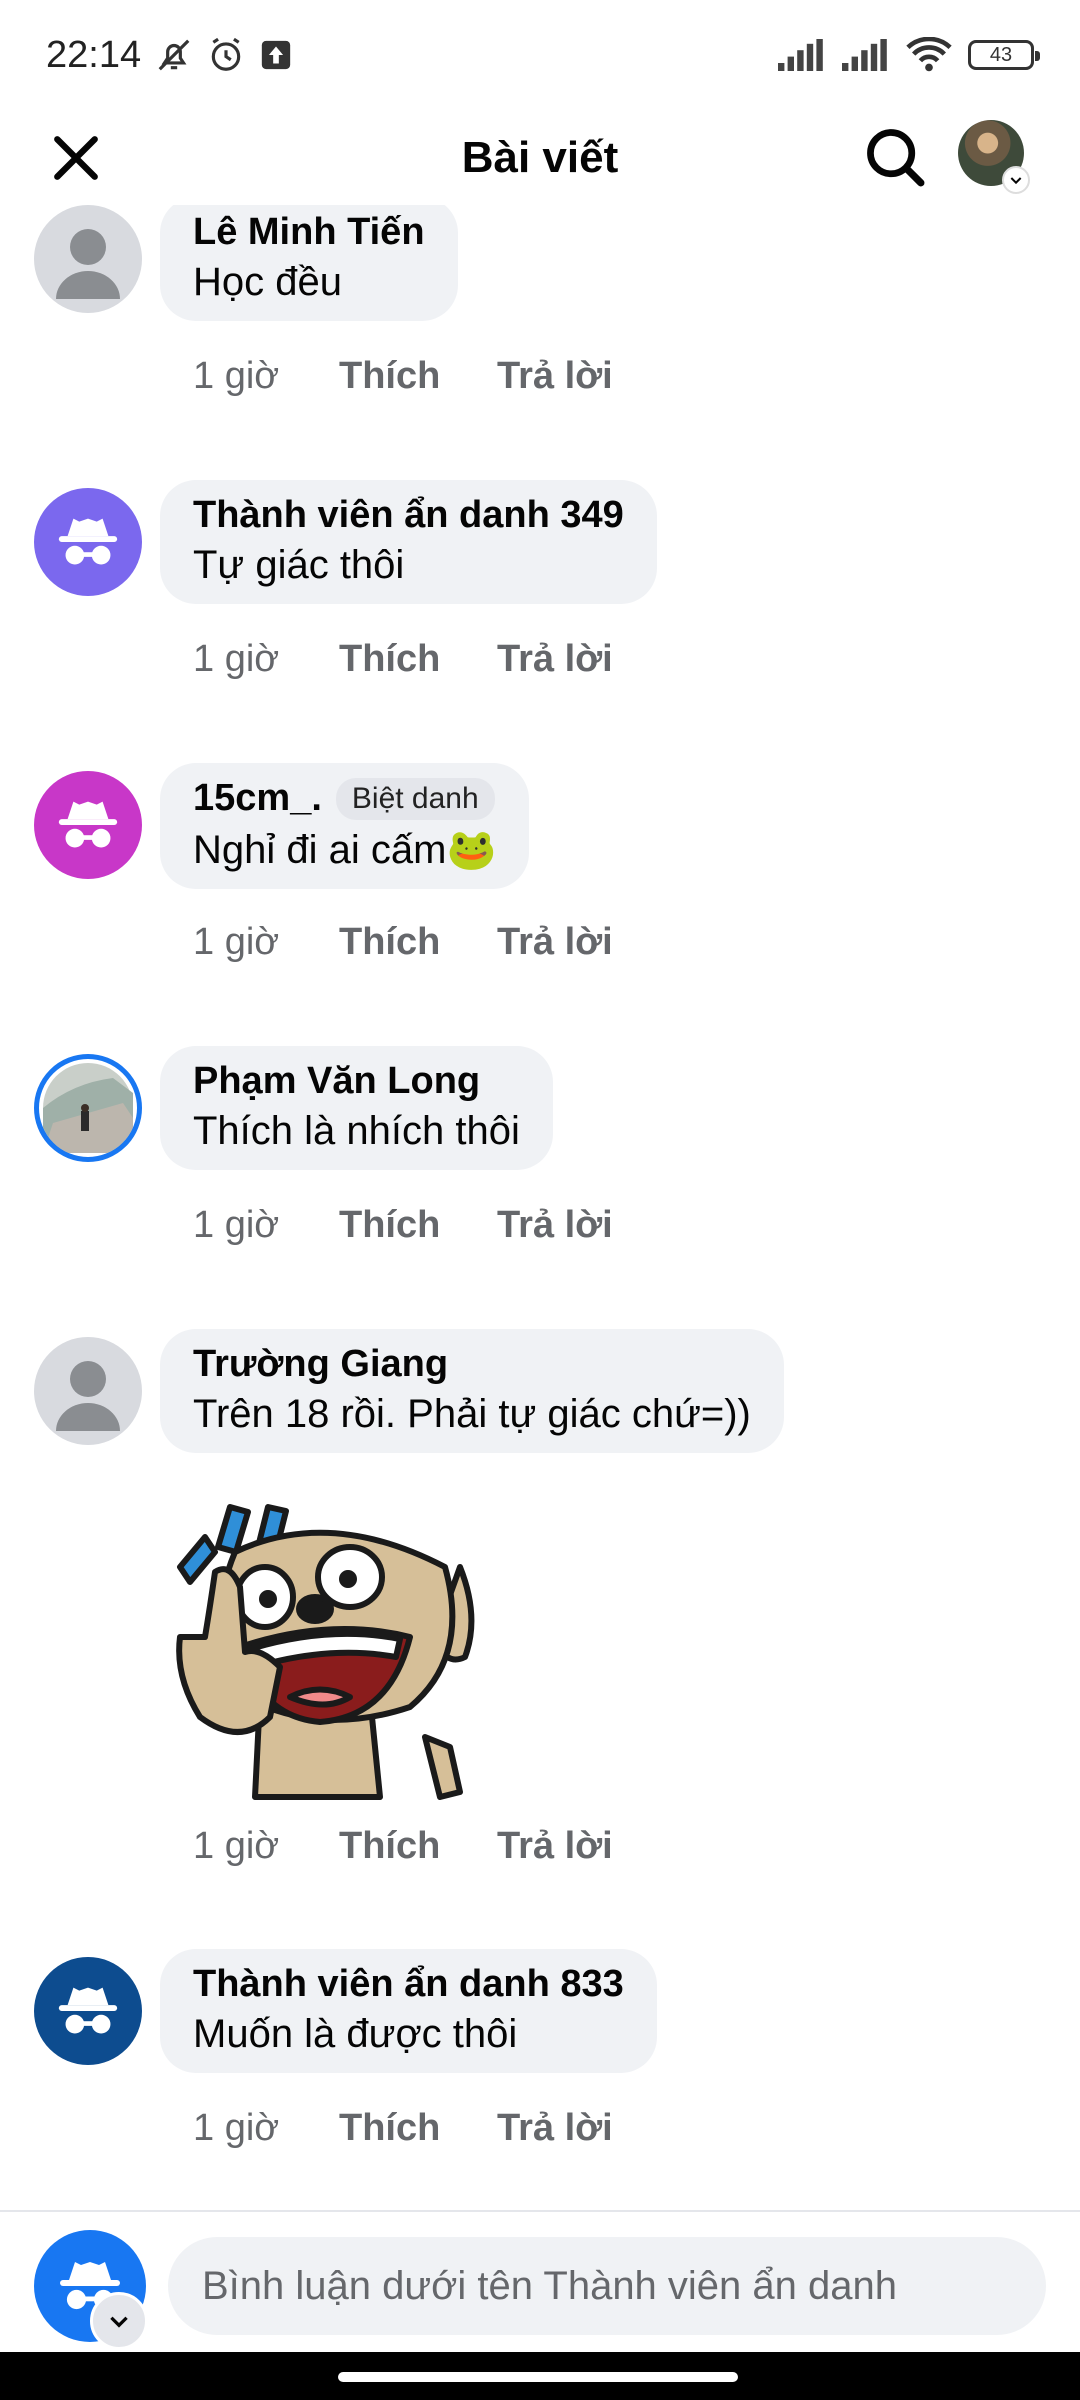  Describe the element at coordinates (309, 232) in the screenshot. I see `comment-author: Lê Minh Tiến` at that location.